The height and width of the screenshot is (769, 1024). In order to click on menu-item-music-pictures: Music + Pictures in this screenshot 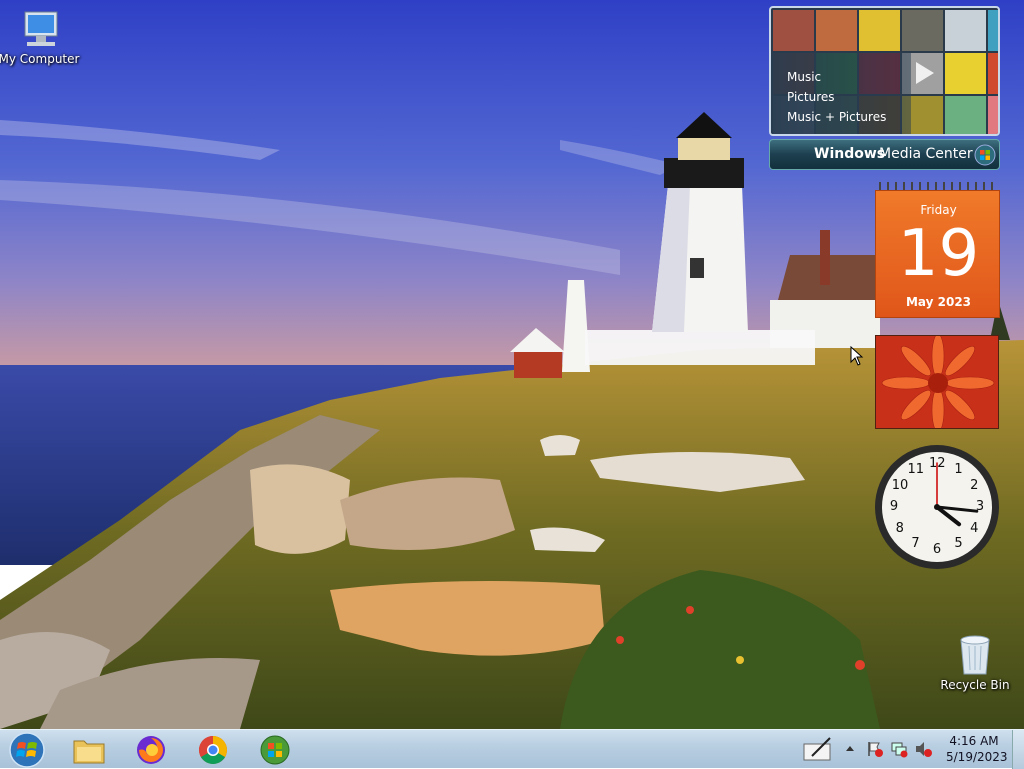, I will do `click(836, 117)`.